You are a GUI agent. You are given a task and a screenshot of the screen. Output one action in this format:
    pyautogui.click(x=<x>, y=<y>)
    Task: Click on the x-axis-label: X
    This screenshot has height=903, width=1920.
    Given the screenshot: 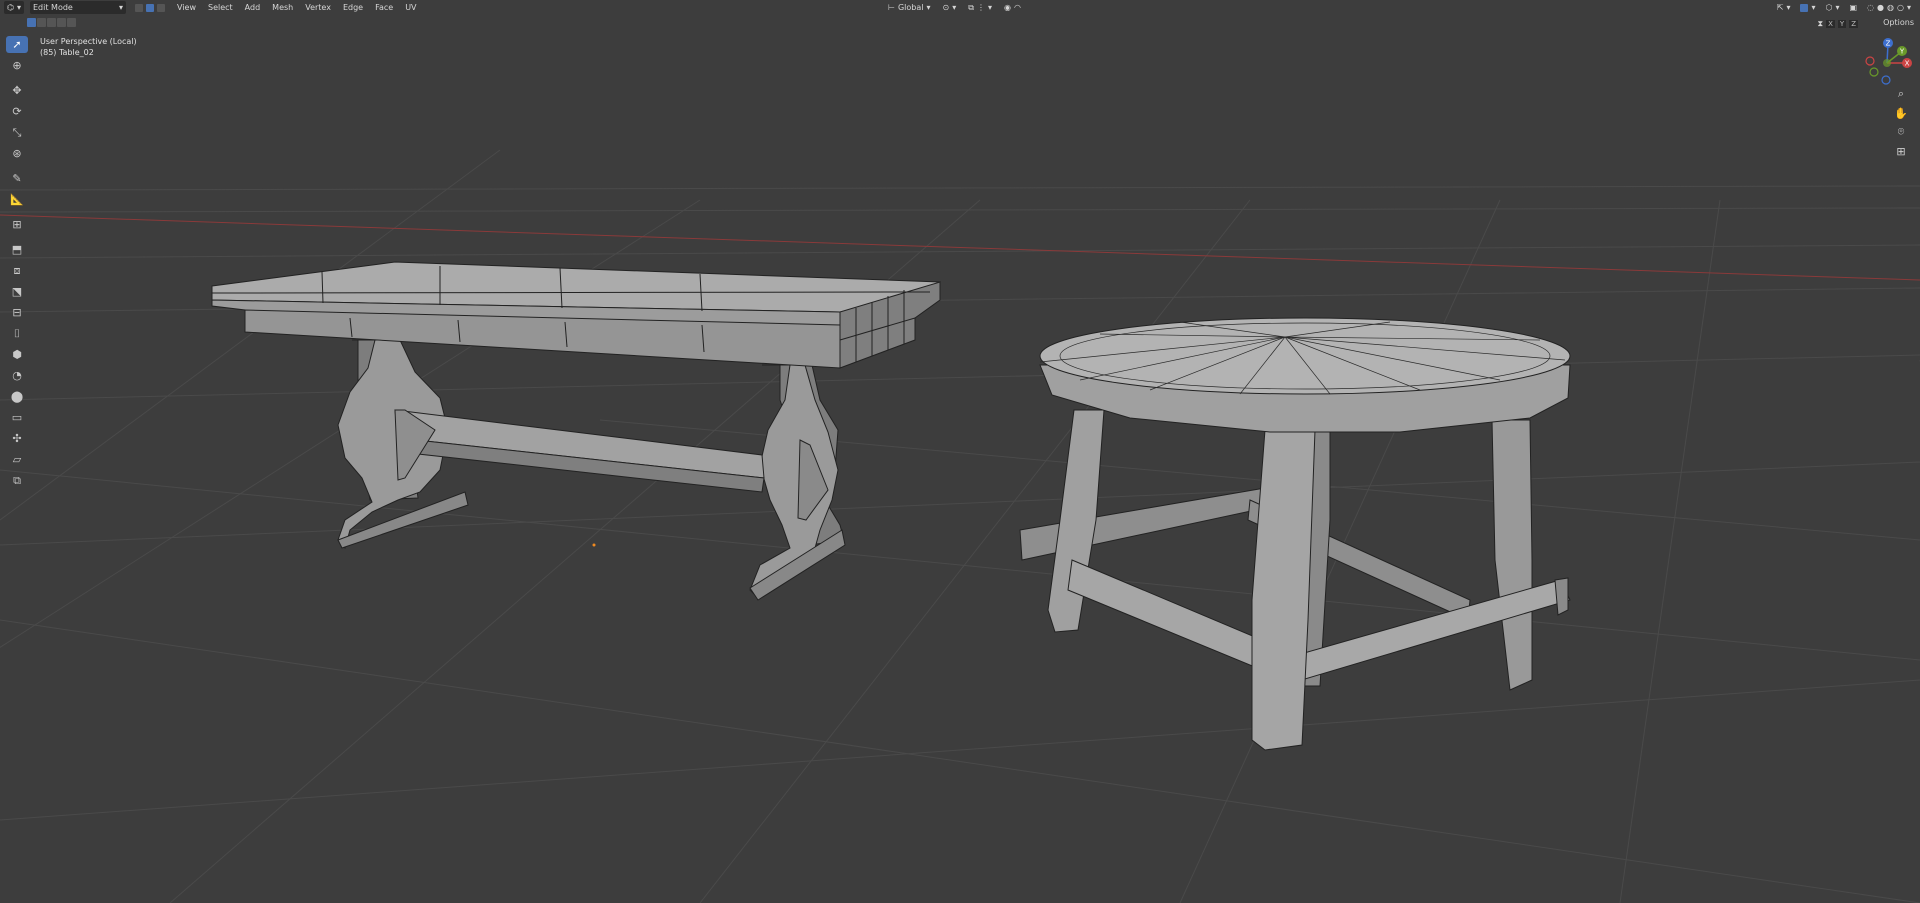 What is the action you would take?
    pyautogui.click(x=1907, y=64)
    